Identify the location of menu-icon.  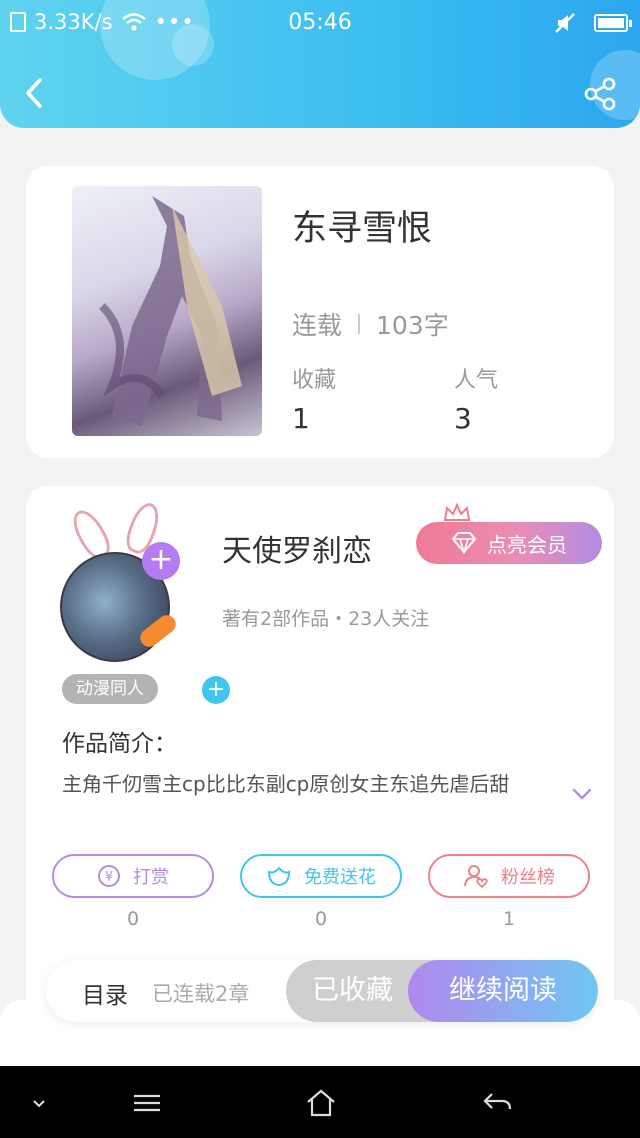
(147, 1103).